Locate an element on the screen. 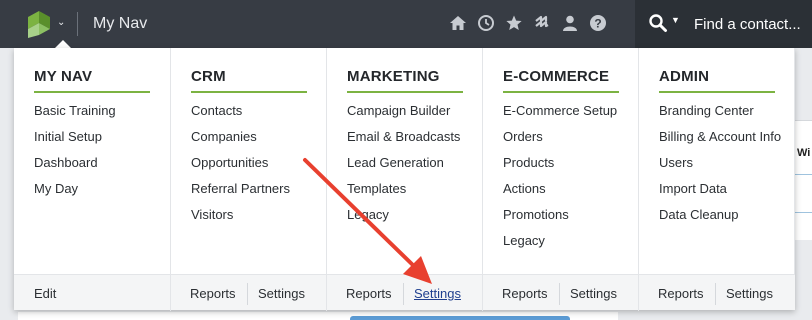 Image resolution: width=812 pixels, height=320 pixels. menu-item: Companies is located at coordinates (240, 142).